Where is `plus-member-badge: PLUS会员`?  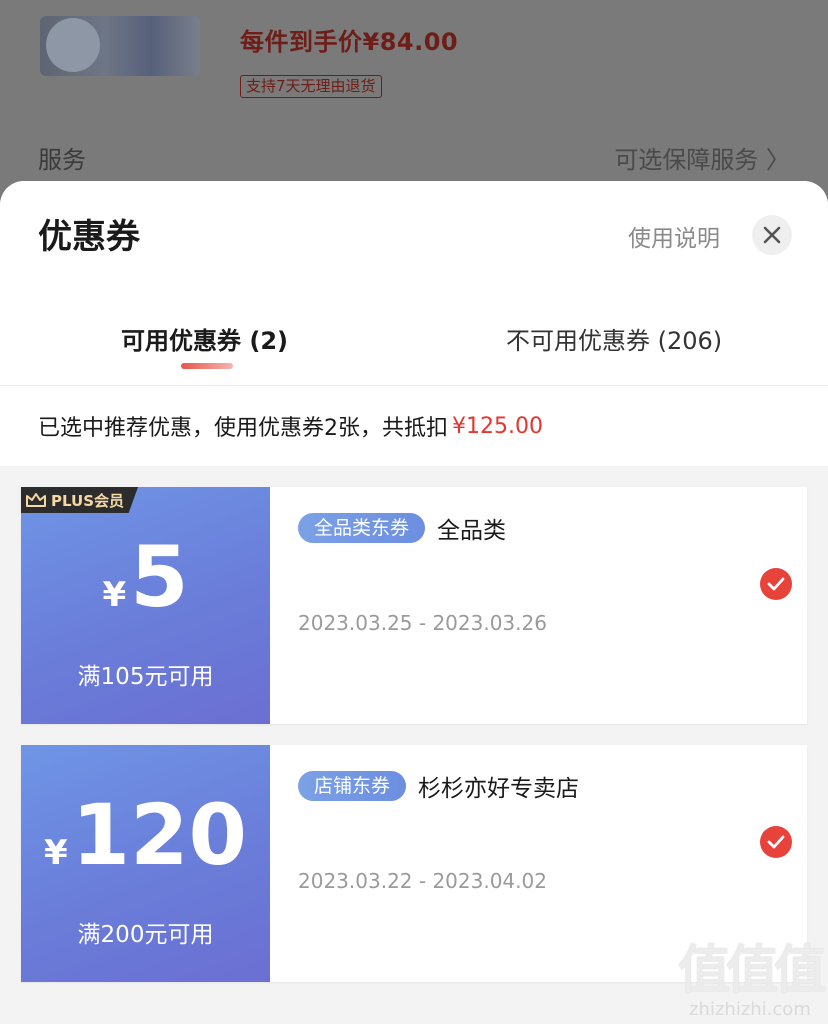
plus-member-badge: PLUS会员 is located at coordinates (80, 500).